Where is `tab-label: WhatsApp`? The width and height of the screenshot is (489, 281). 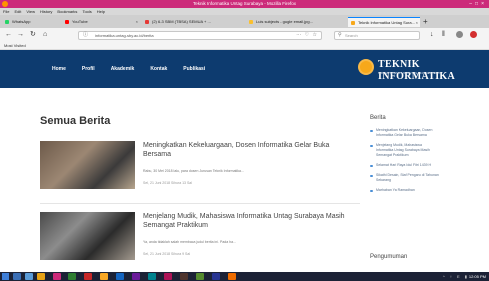 tab-label: WhatsApp is located at coordinates (21, 21).